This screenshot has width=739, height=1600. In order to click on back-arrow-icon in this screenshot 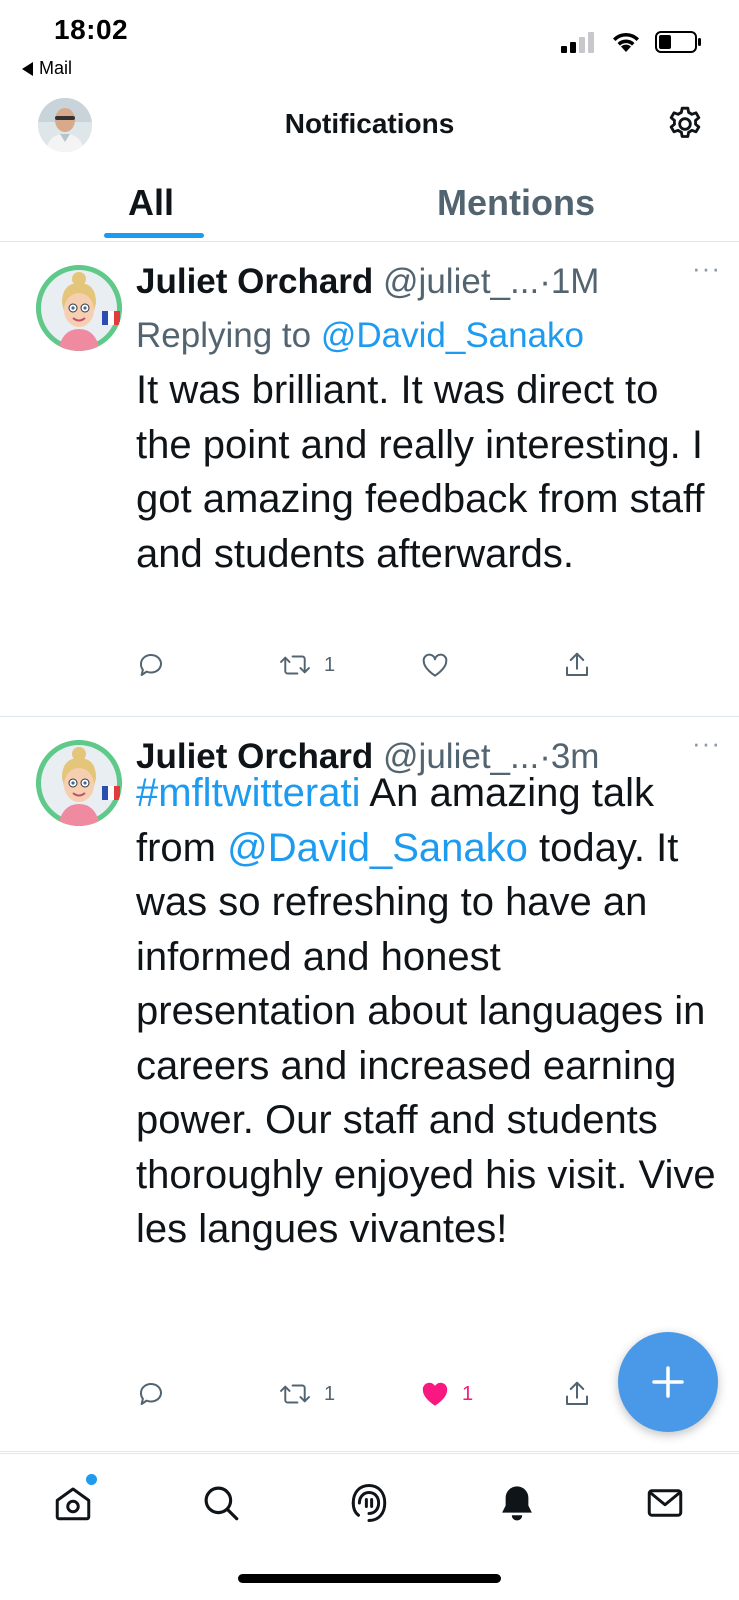, I will do `click(27, 68)`.